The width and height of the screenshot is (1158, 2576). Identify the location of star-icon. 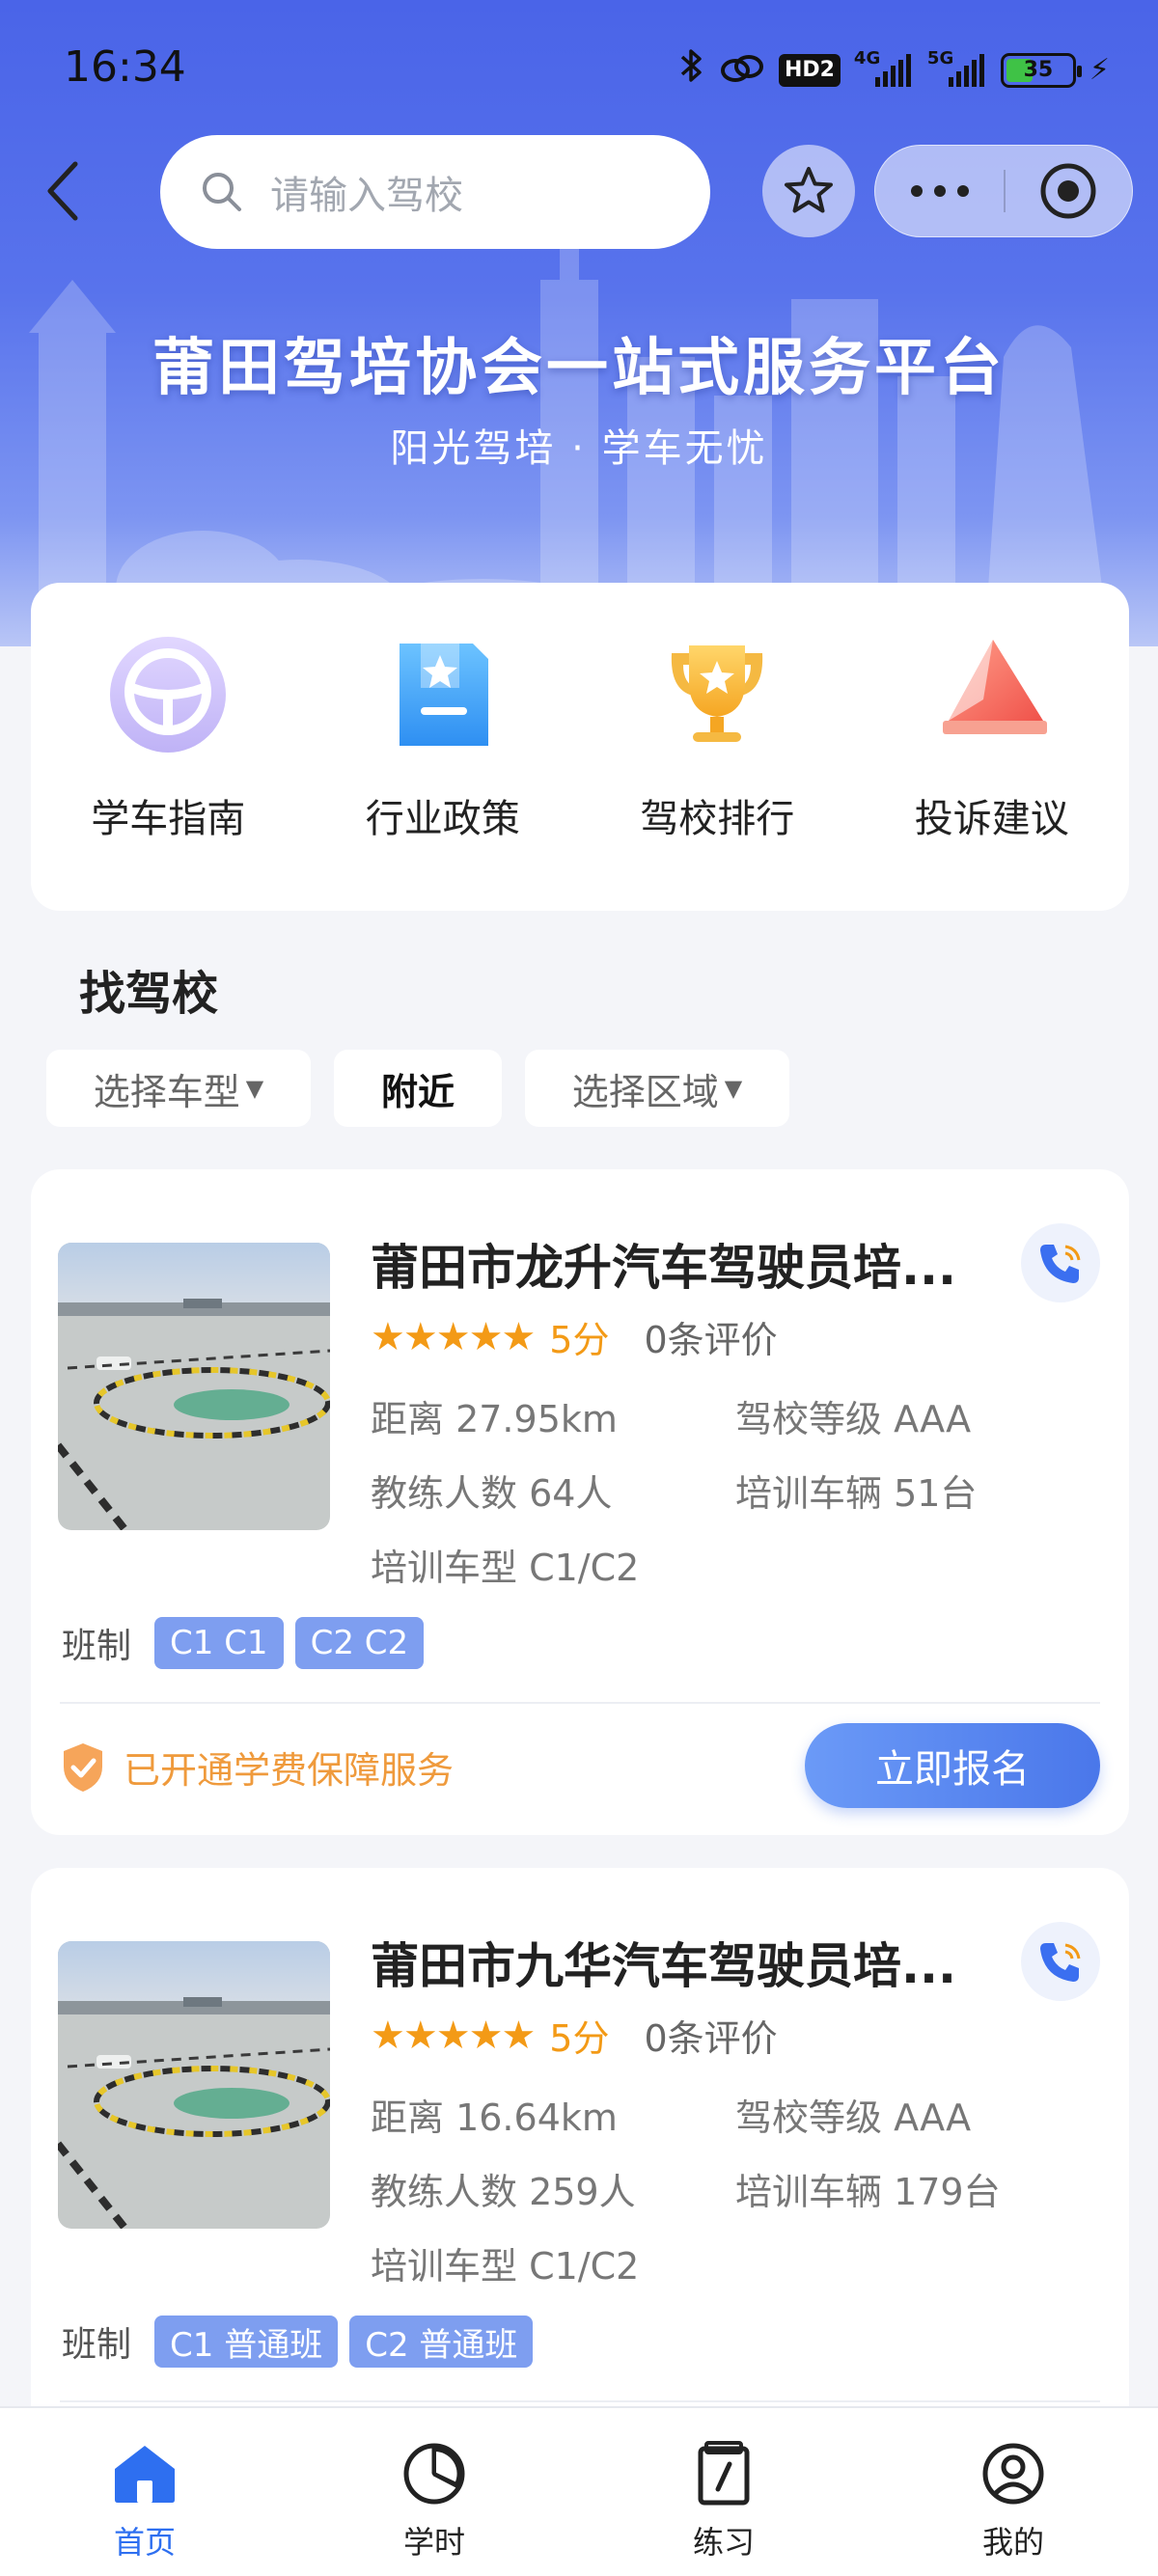
(809, 190).